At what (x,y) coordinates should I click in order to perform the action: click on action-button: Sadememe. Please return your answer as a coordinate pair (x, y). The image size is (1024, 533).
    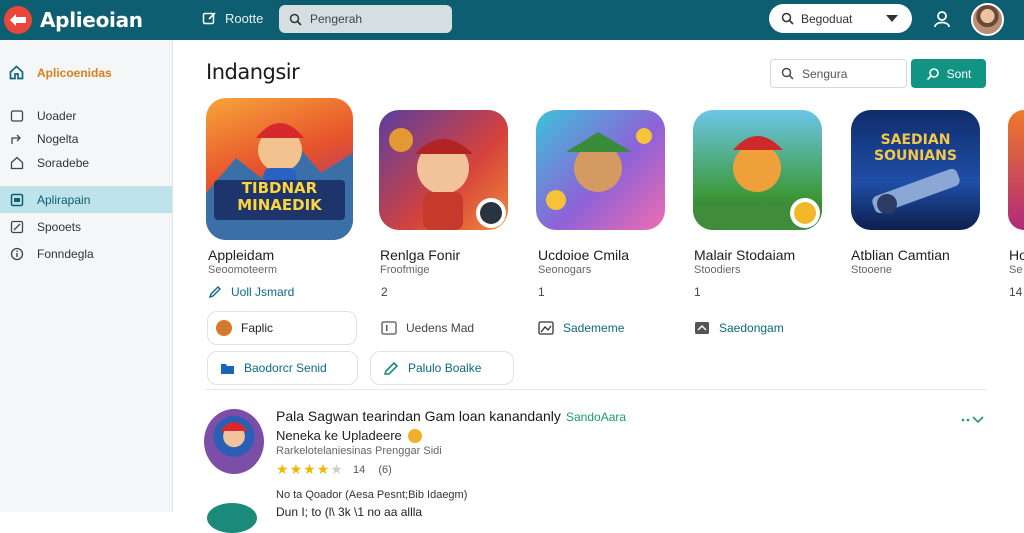
    Looking at the image, I should click on (581, 328).